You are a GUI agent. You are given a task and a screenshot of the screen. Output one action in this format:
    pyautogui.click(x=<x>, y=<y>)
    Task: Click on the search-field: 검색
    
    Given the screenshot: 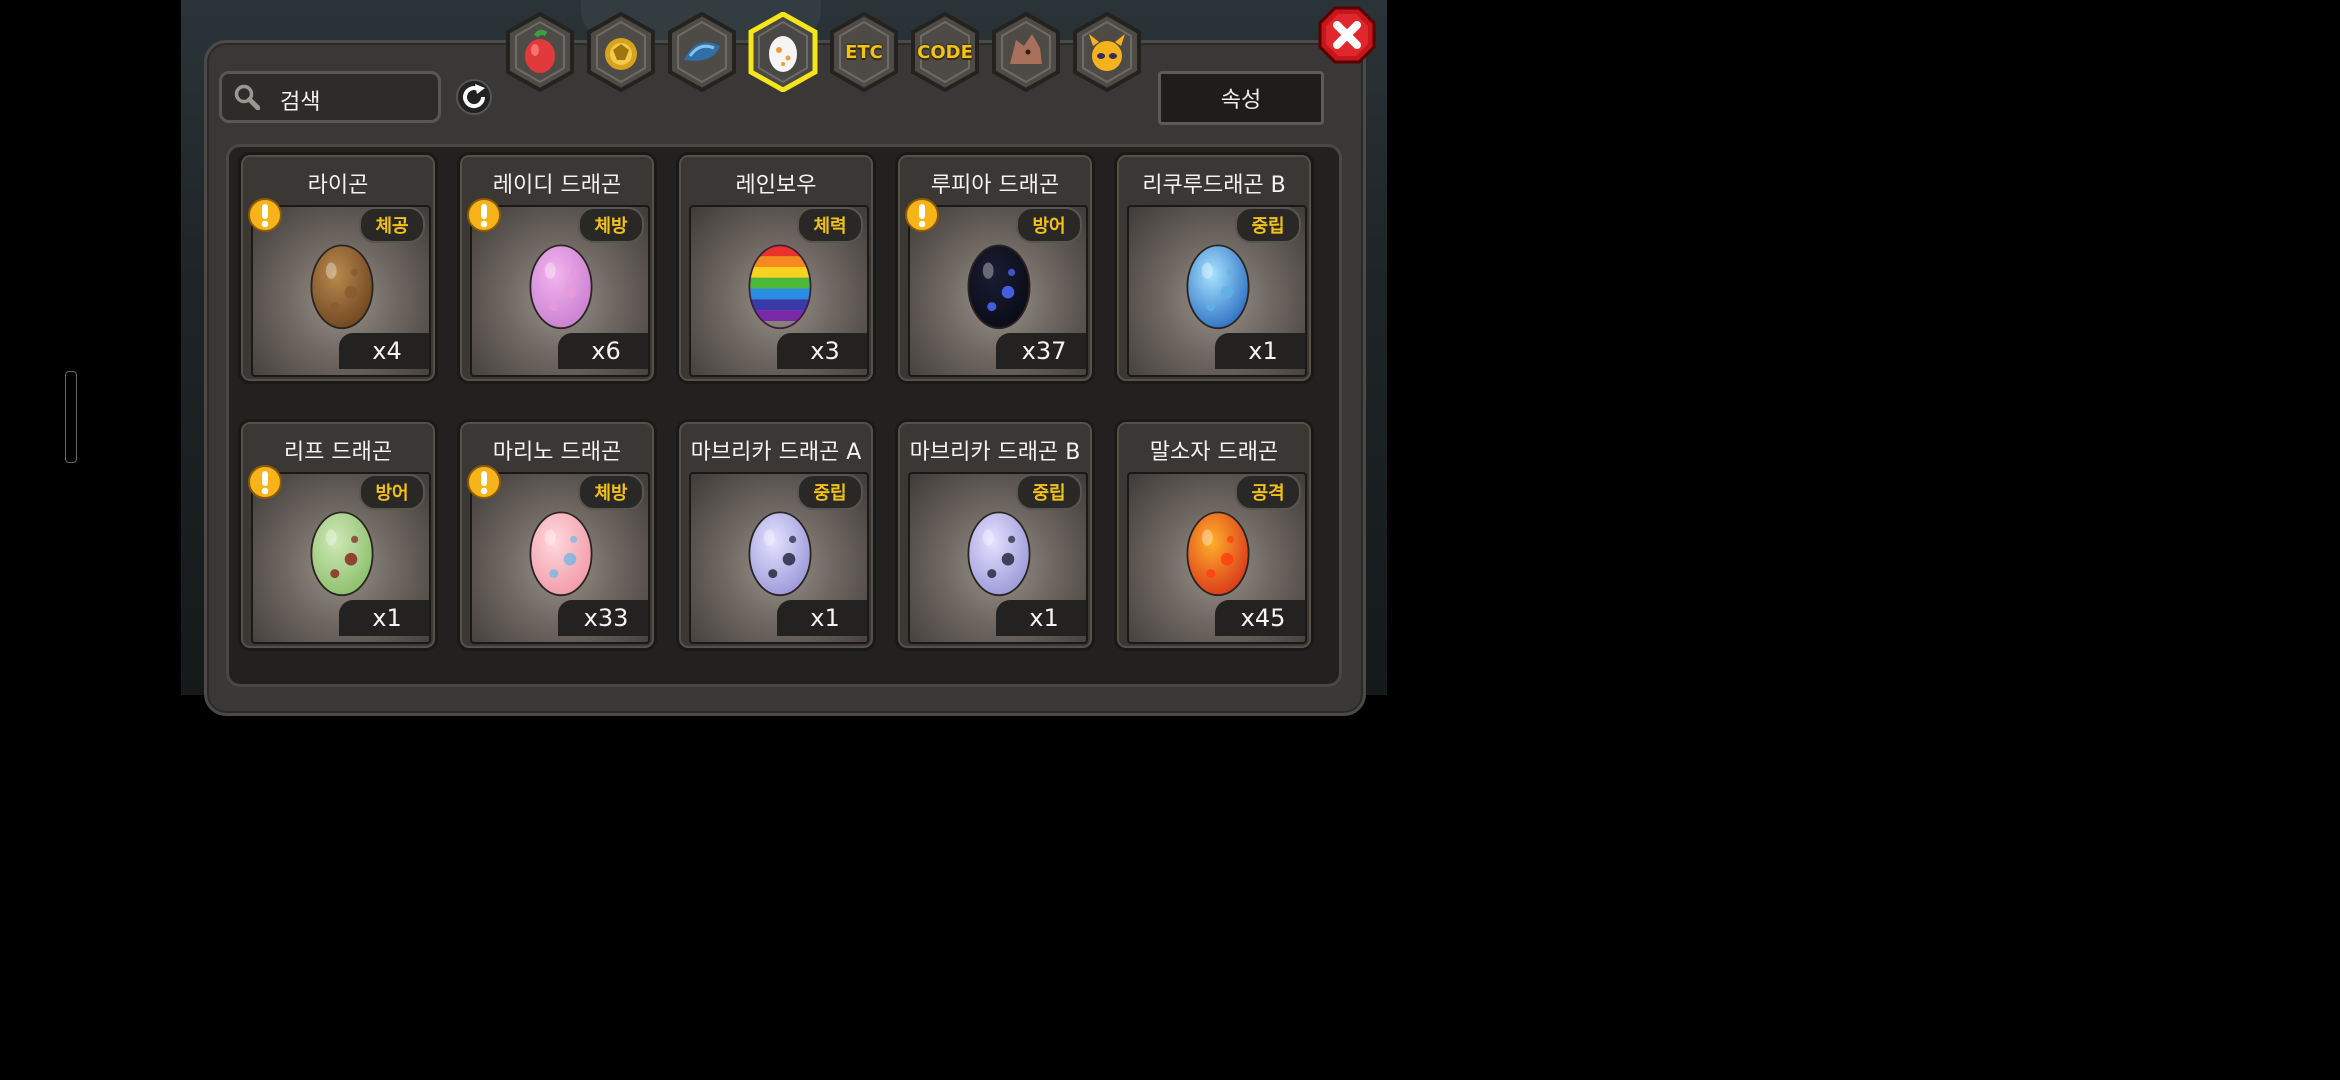 What is the action you would take?
    pyautogui.click(x=330, y=97)
    